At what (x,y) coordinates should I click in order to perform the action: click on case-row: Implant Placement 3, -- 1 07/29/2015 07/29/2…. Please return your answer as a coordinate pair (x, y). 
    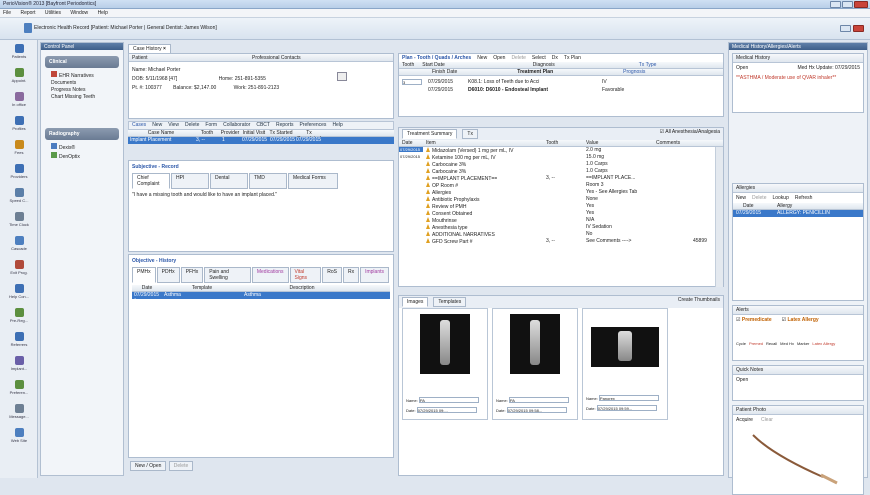
    Looking at the image, I should click on (261, 140).